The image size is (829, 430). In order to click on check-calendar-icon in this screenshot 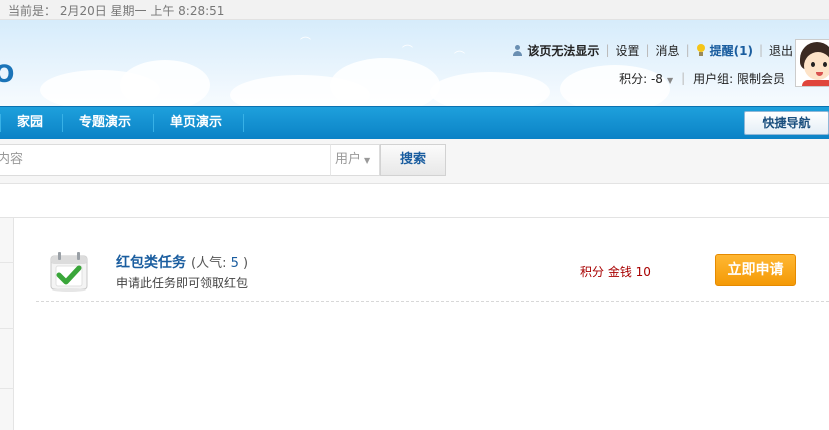, I will do `click(69, 272)`.